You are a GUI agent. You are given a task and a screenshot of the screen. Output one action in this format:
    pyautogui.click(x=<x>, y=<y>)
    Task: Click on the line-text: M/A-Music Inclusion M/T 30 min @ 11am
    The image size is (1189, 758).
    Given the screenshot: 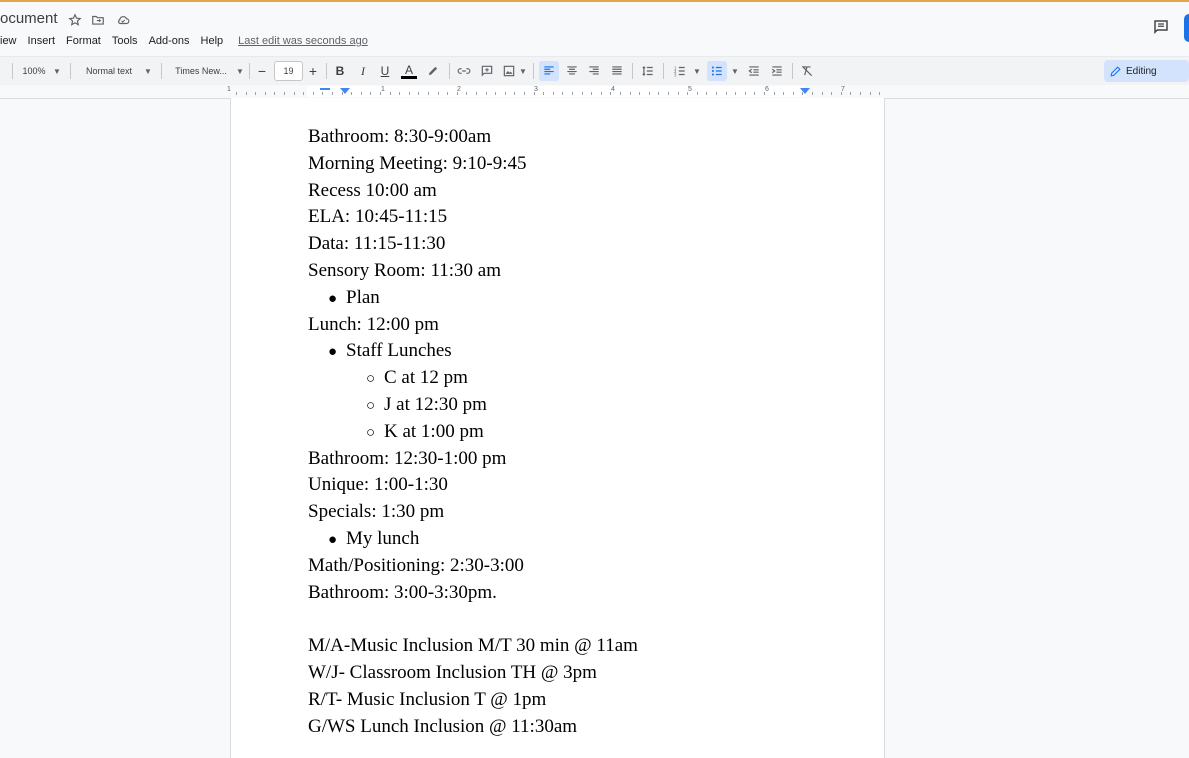 What is the action you would take?
    pyautogui.click(x=473, y=645)
    